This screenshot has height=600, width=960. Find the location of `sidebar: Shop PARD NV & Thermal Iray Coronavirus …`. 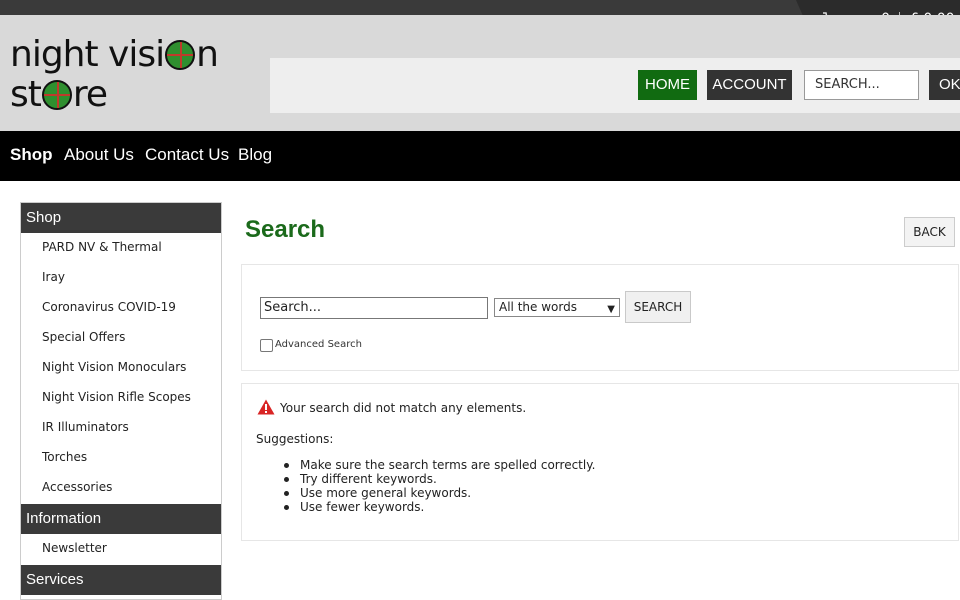

sidebar: Shop PARD NV & Thermal Iray Coronavirus … is located at coordinates (121, 401).